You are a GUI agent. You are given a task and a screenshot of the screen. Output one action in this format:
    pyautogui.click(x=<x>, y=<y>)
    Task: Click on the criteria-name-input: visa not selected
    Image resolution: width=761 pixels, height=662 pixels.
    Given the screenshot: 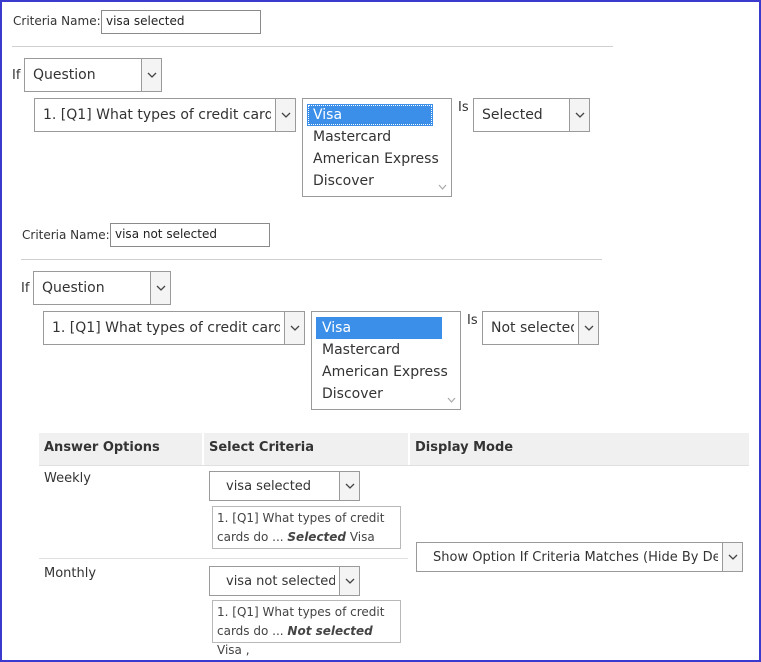 What is the action you would take?
    pyautogui.click(x=190, y=235)
    